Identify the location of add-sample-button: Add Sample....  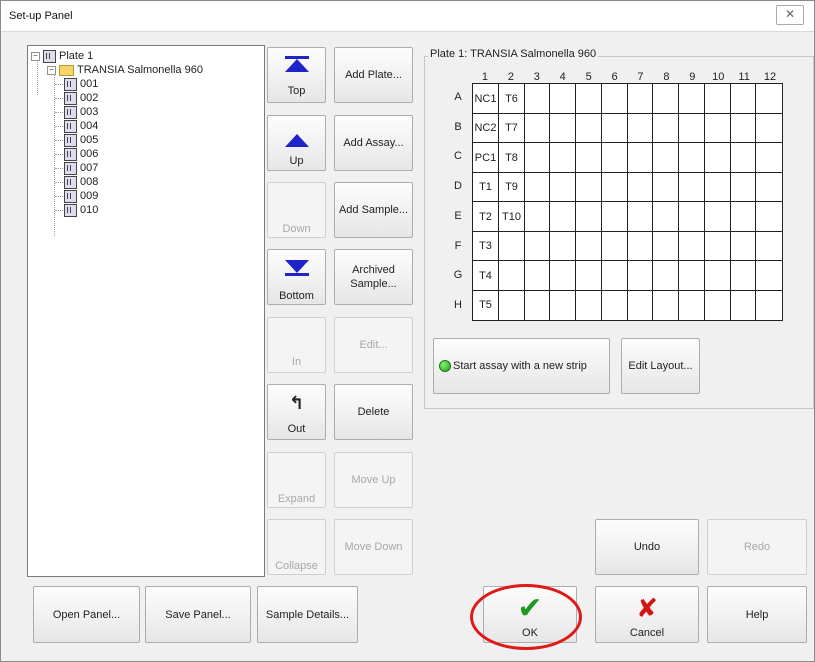
(373, 210).